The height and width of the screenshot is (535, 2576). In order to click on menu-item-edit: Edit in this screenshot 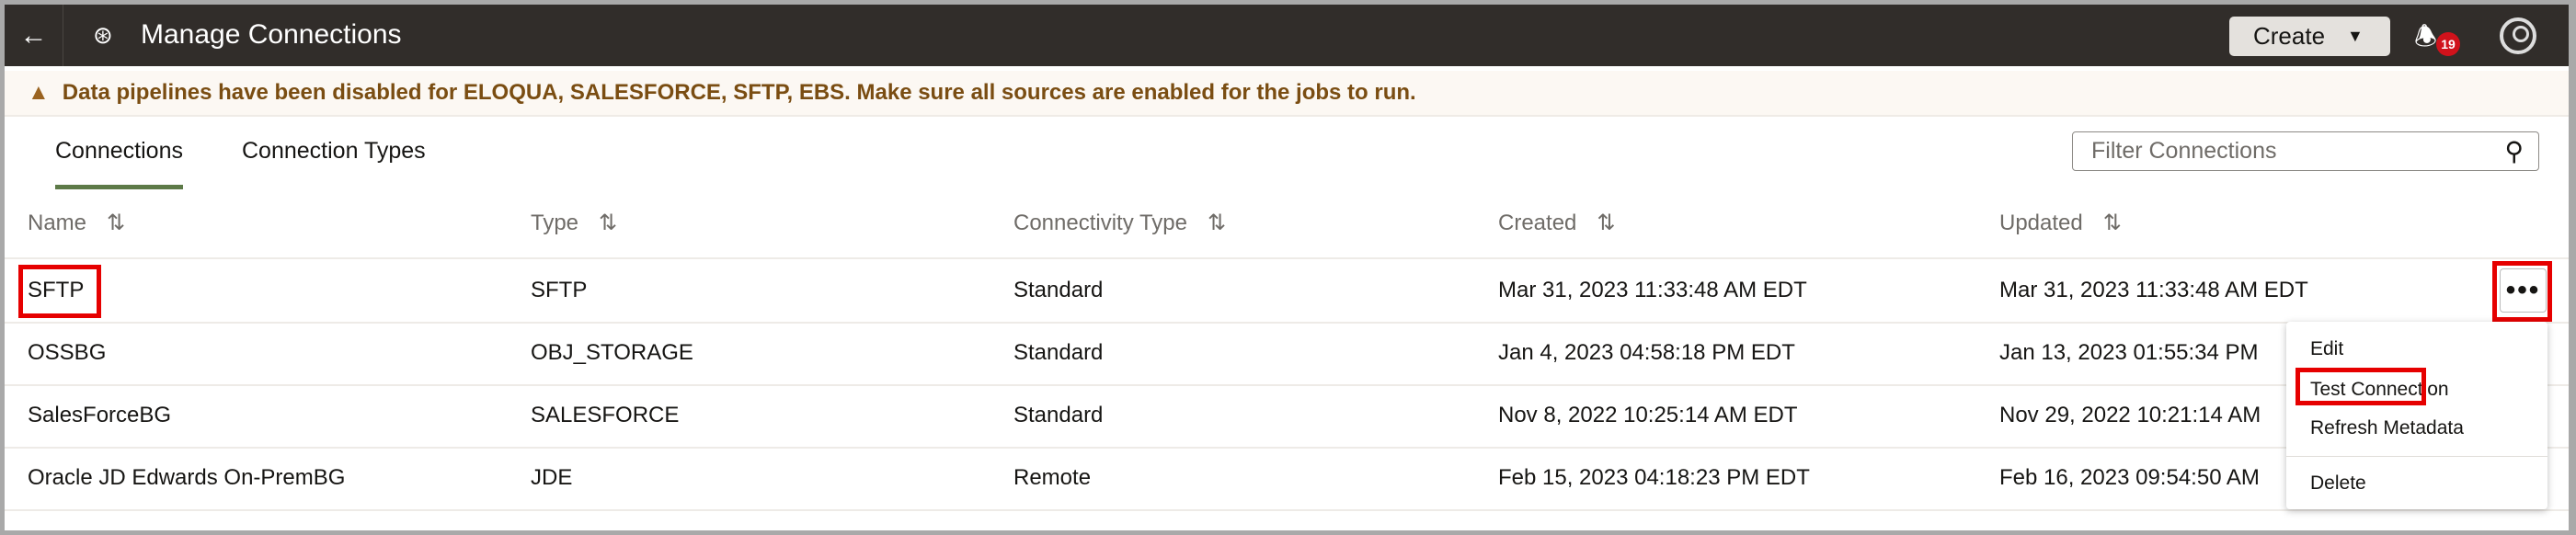, I will do `click(2326, 349)`.